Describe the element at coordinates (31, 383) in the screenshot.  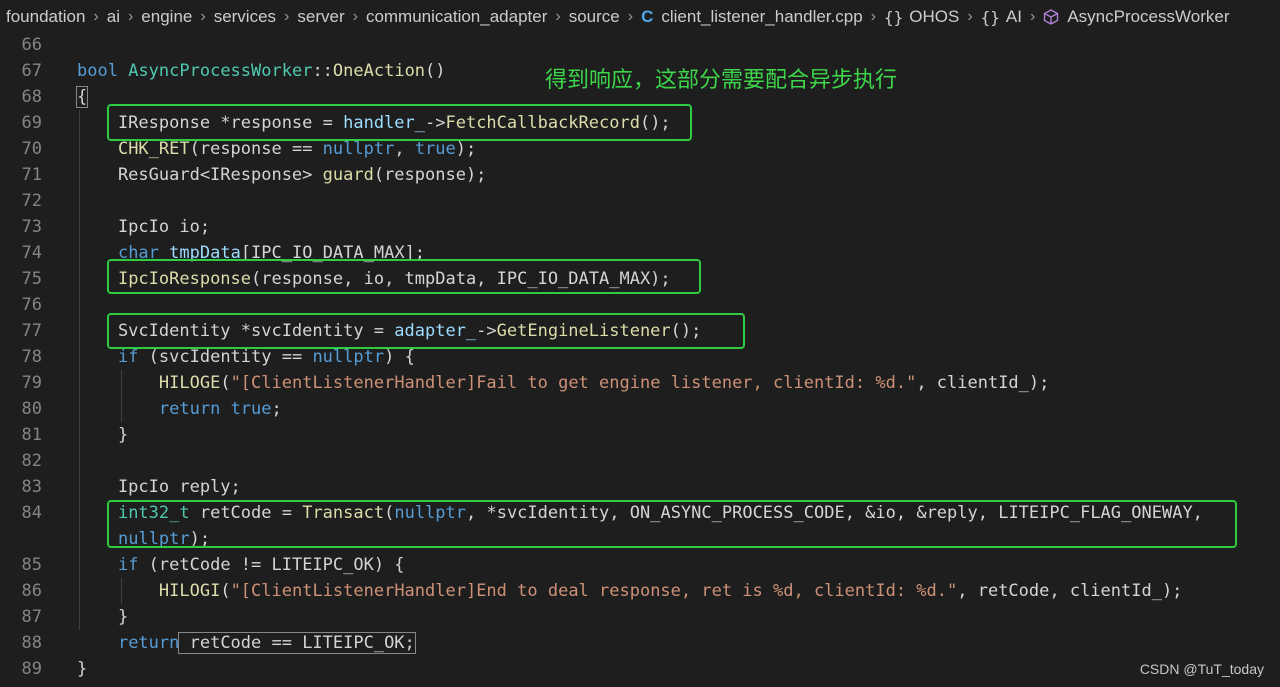
I see `line-number: 79` at that location.